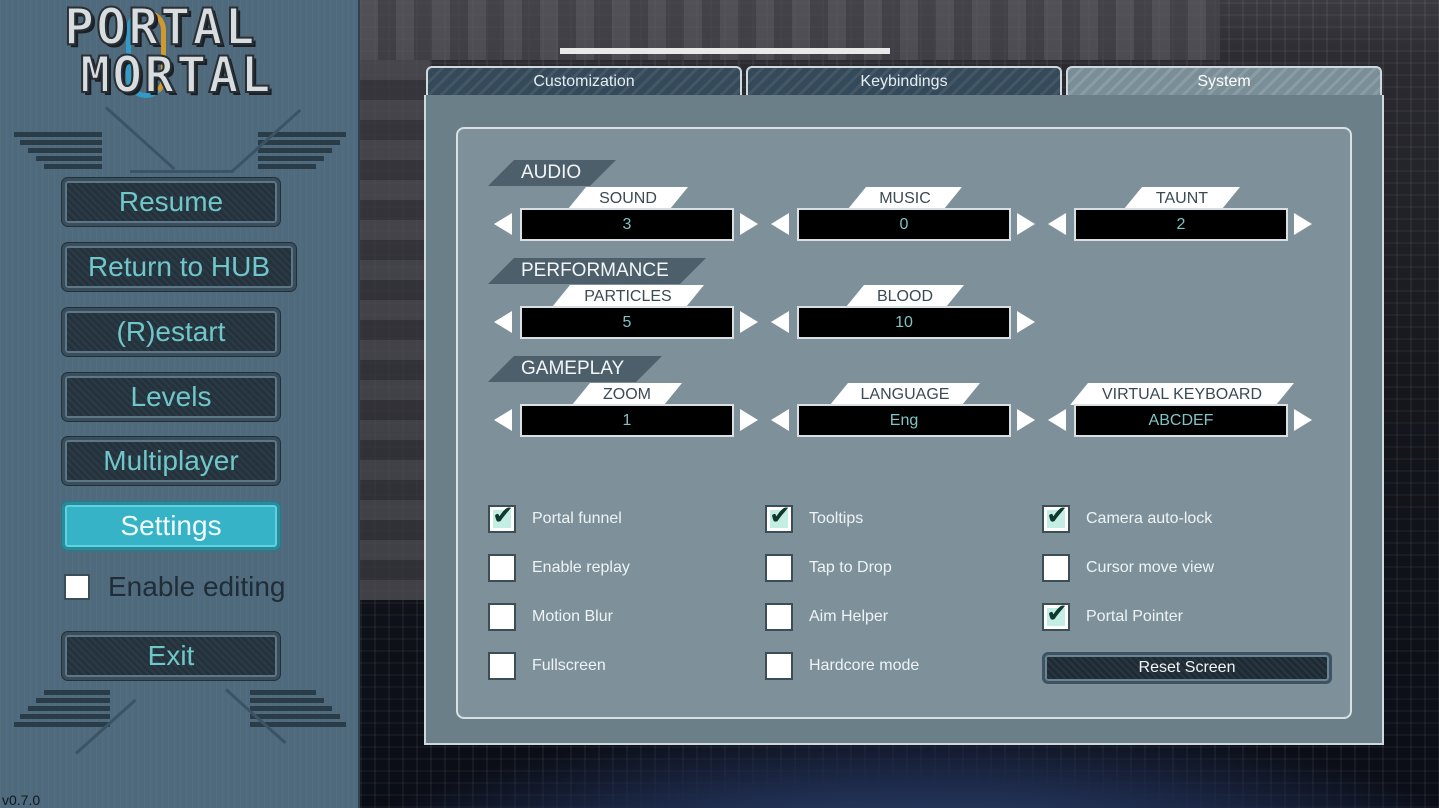  I want to click on checkbox-cursor-move-view: ✔ Cursor move view, so click(1128, 568).